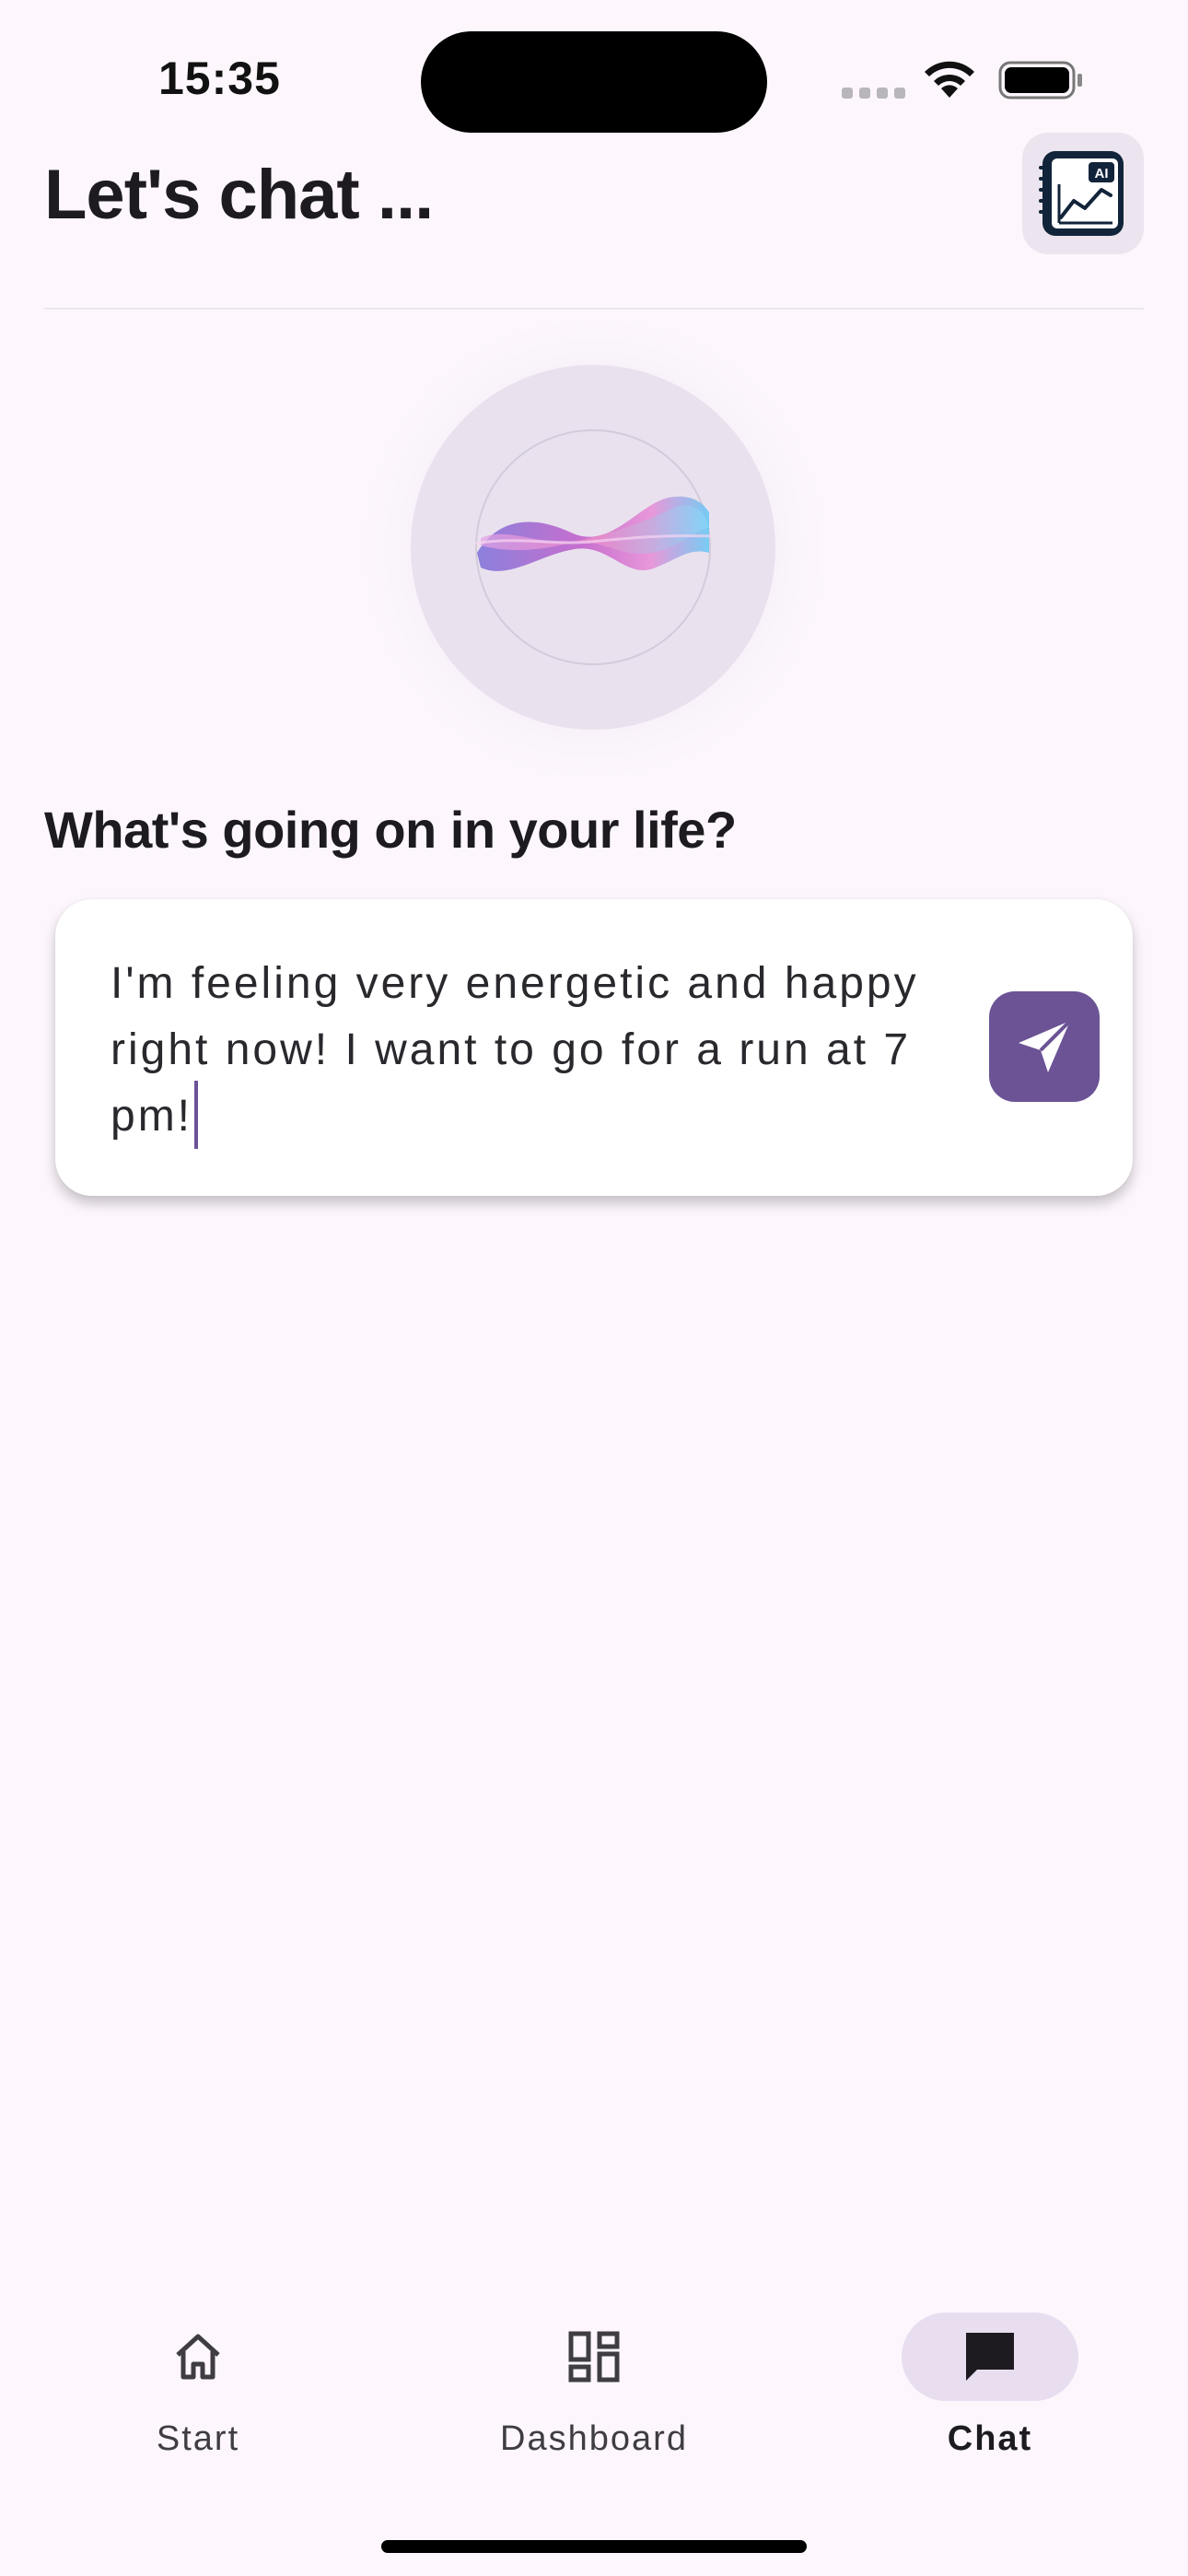 This screenshot has height=2576, width=1188. I want to click on header-divider, so click(594, 309).